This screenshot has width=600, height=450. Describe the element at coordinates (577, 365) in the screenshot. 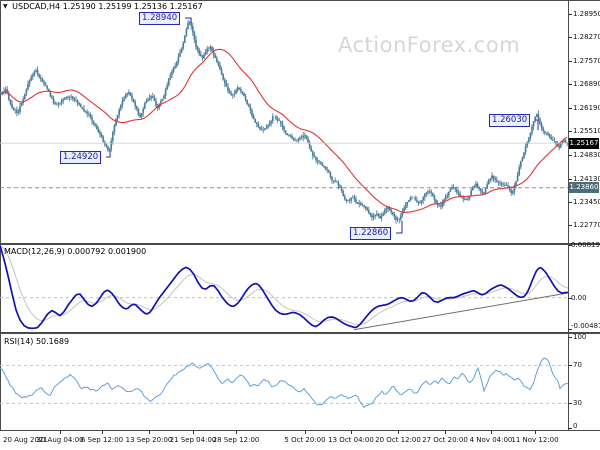

I see `rsi-axis-tick: 70` at that location.